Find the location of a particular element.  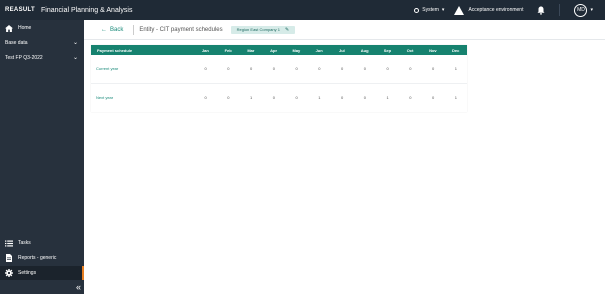

environment-indicator: Acceptance environment is located at coordinates (489, 10).